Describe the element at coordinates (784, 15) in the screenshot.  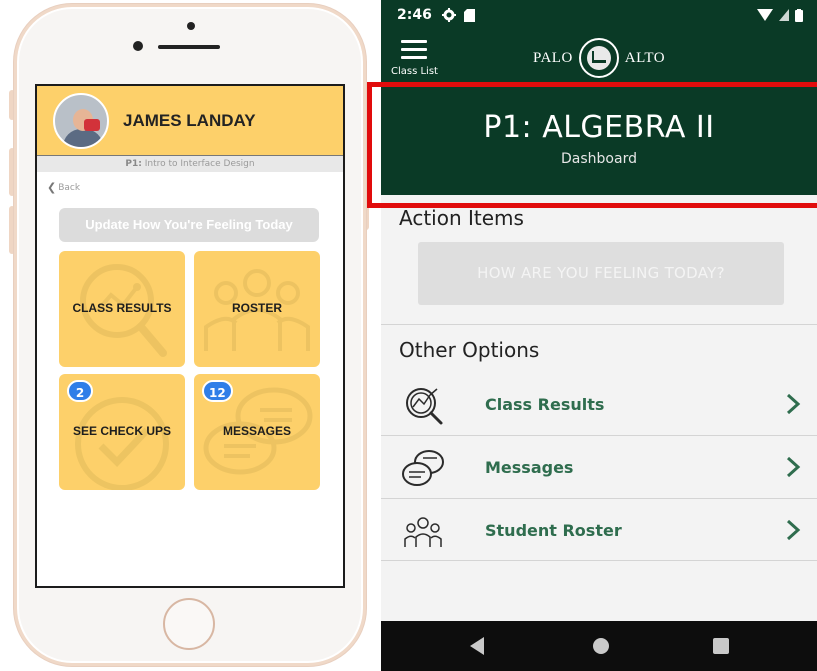
I see `signal-icon` at that location.